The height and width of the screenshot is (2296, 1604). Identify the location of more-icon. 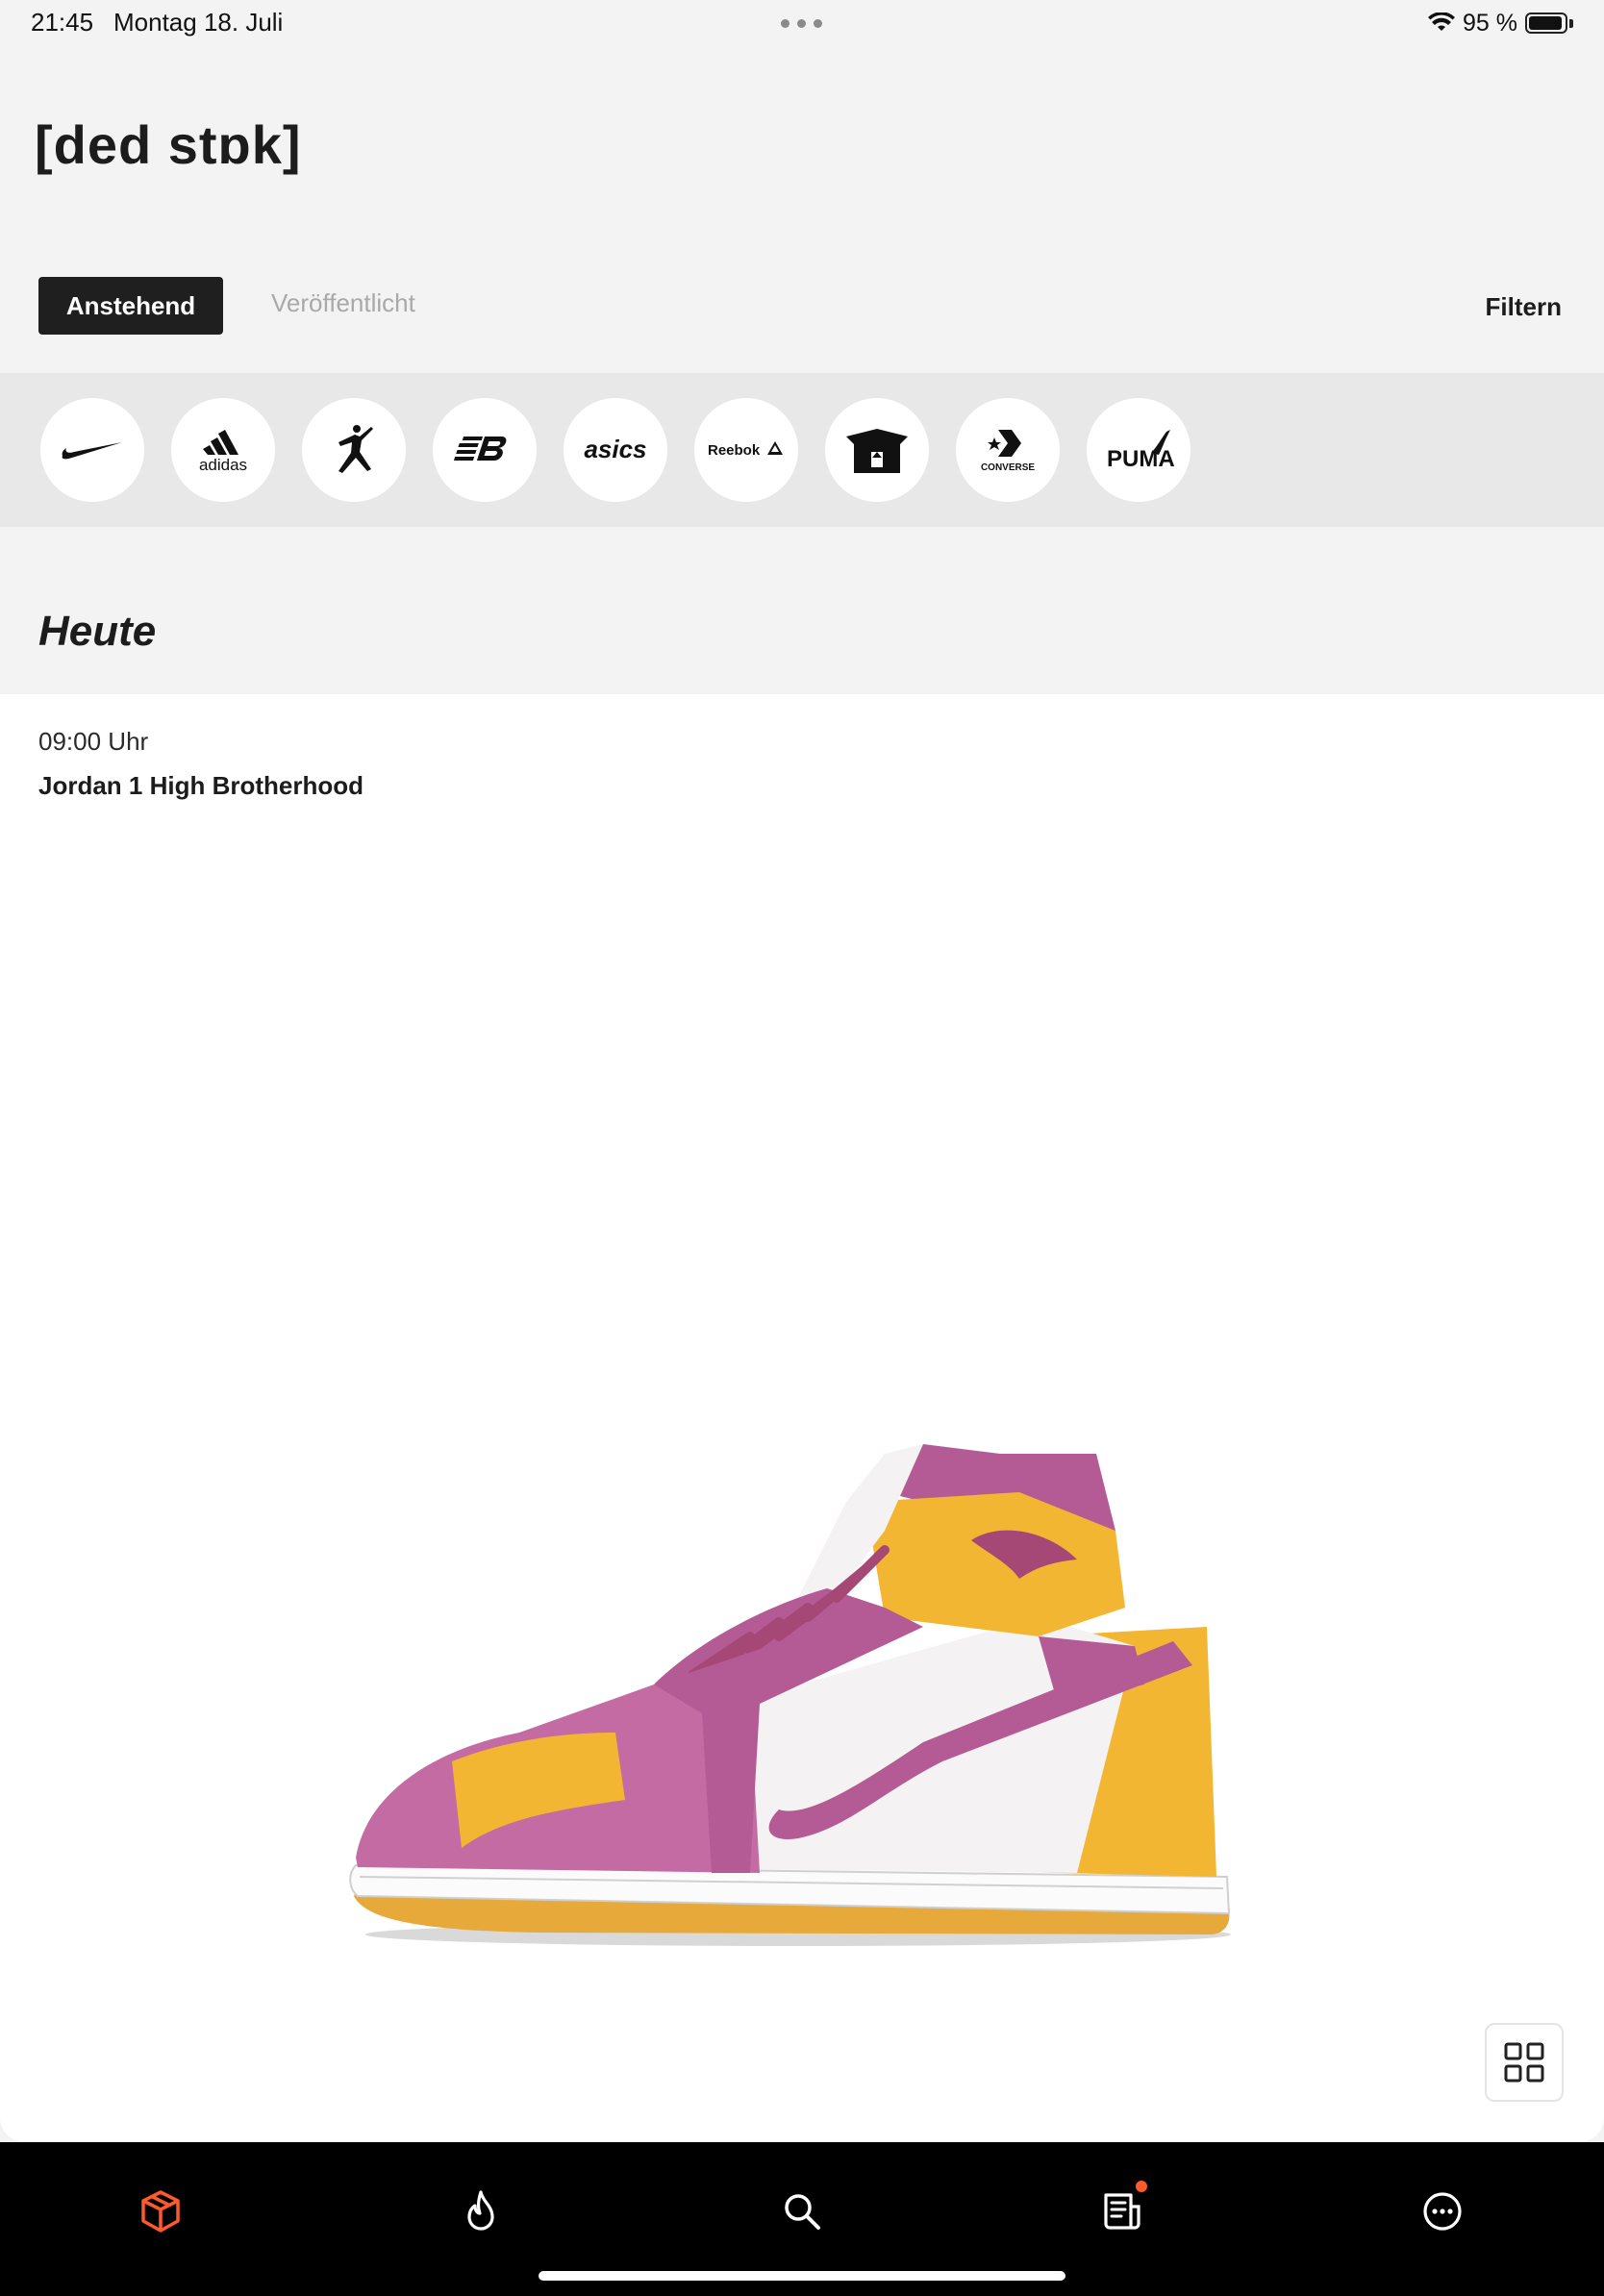
(1442, 2211).